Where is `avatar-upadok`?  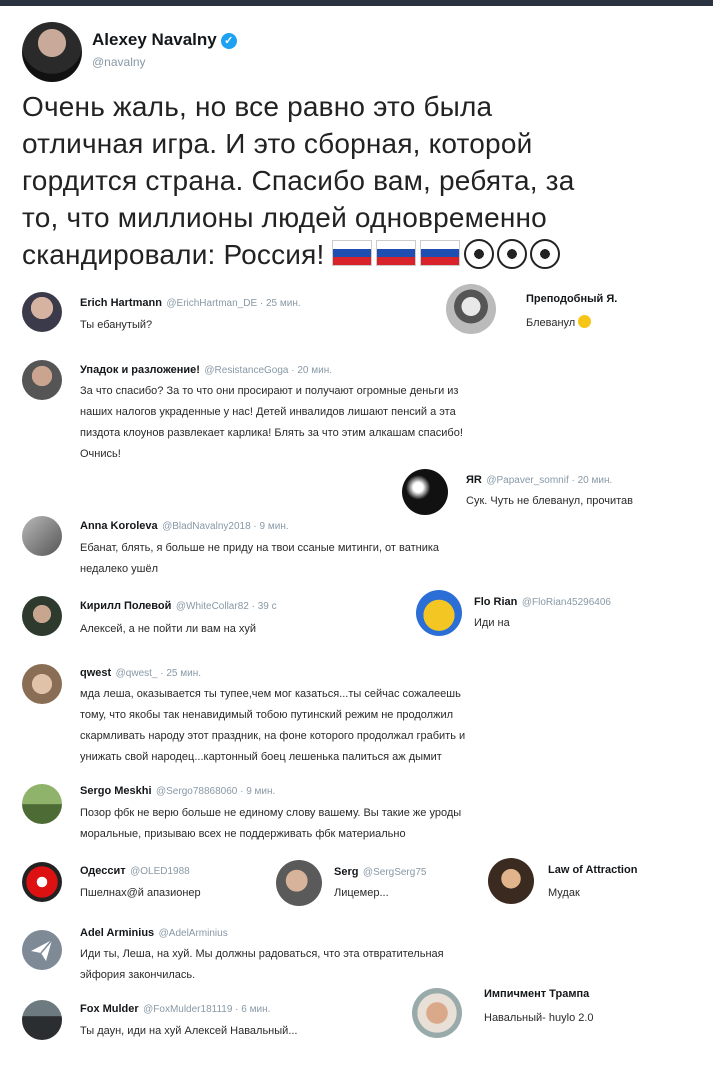
avatar-upadok is located at coordinates (42, 380).